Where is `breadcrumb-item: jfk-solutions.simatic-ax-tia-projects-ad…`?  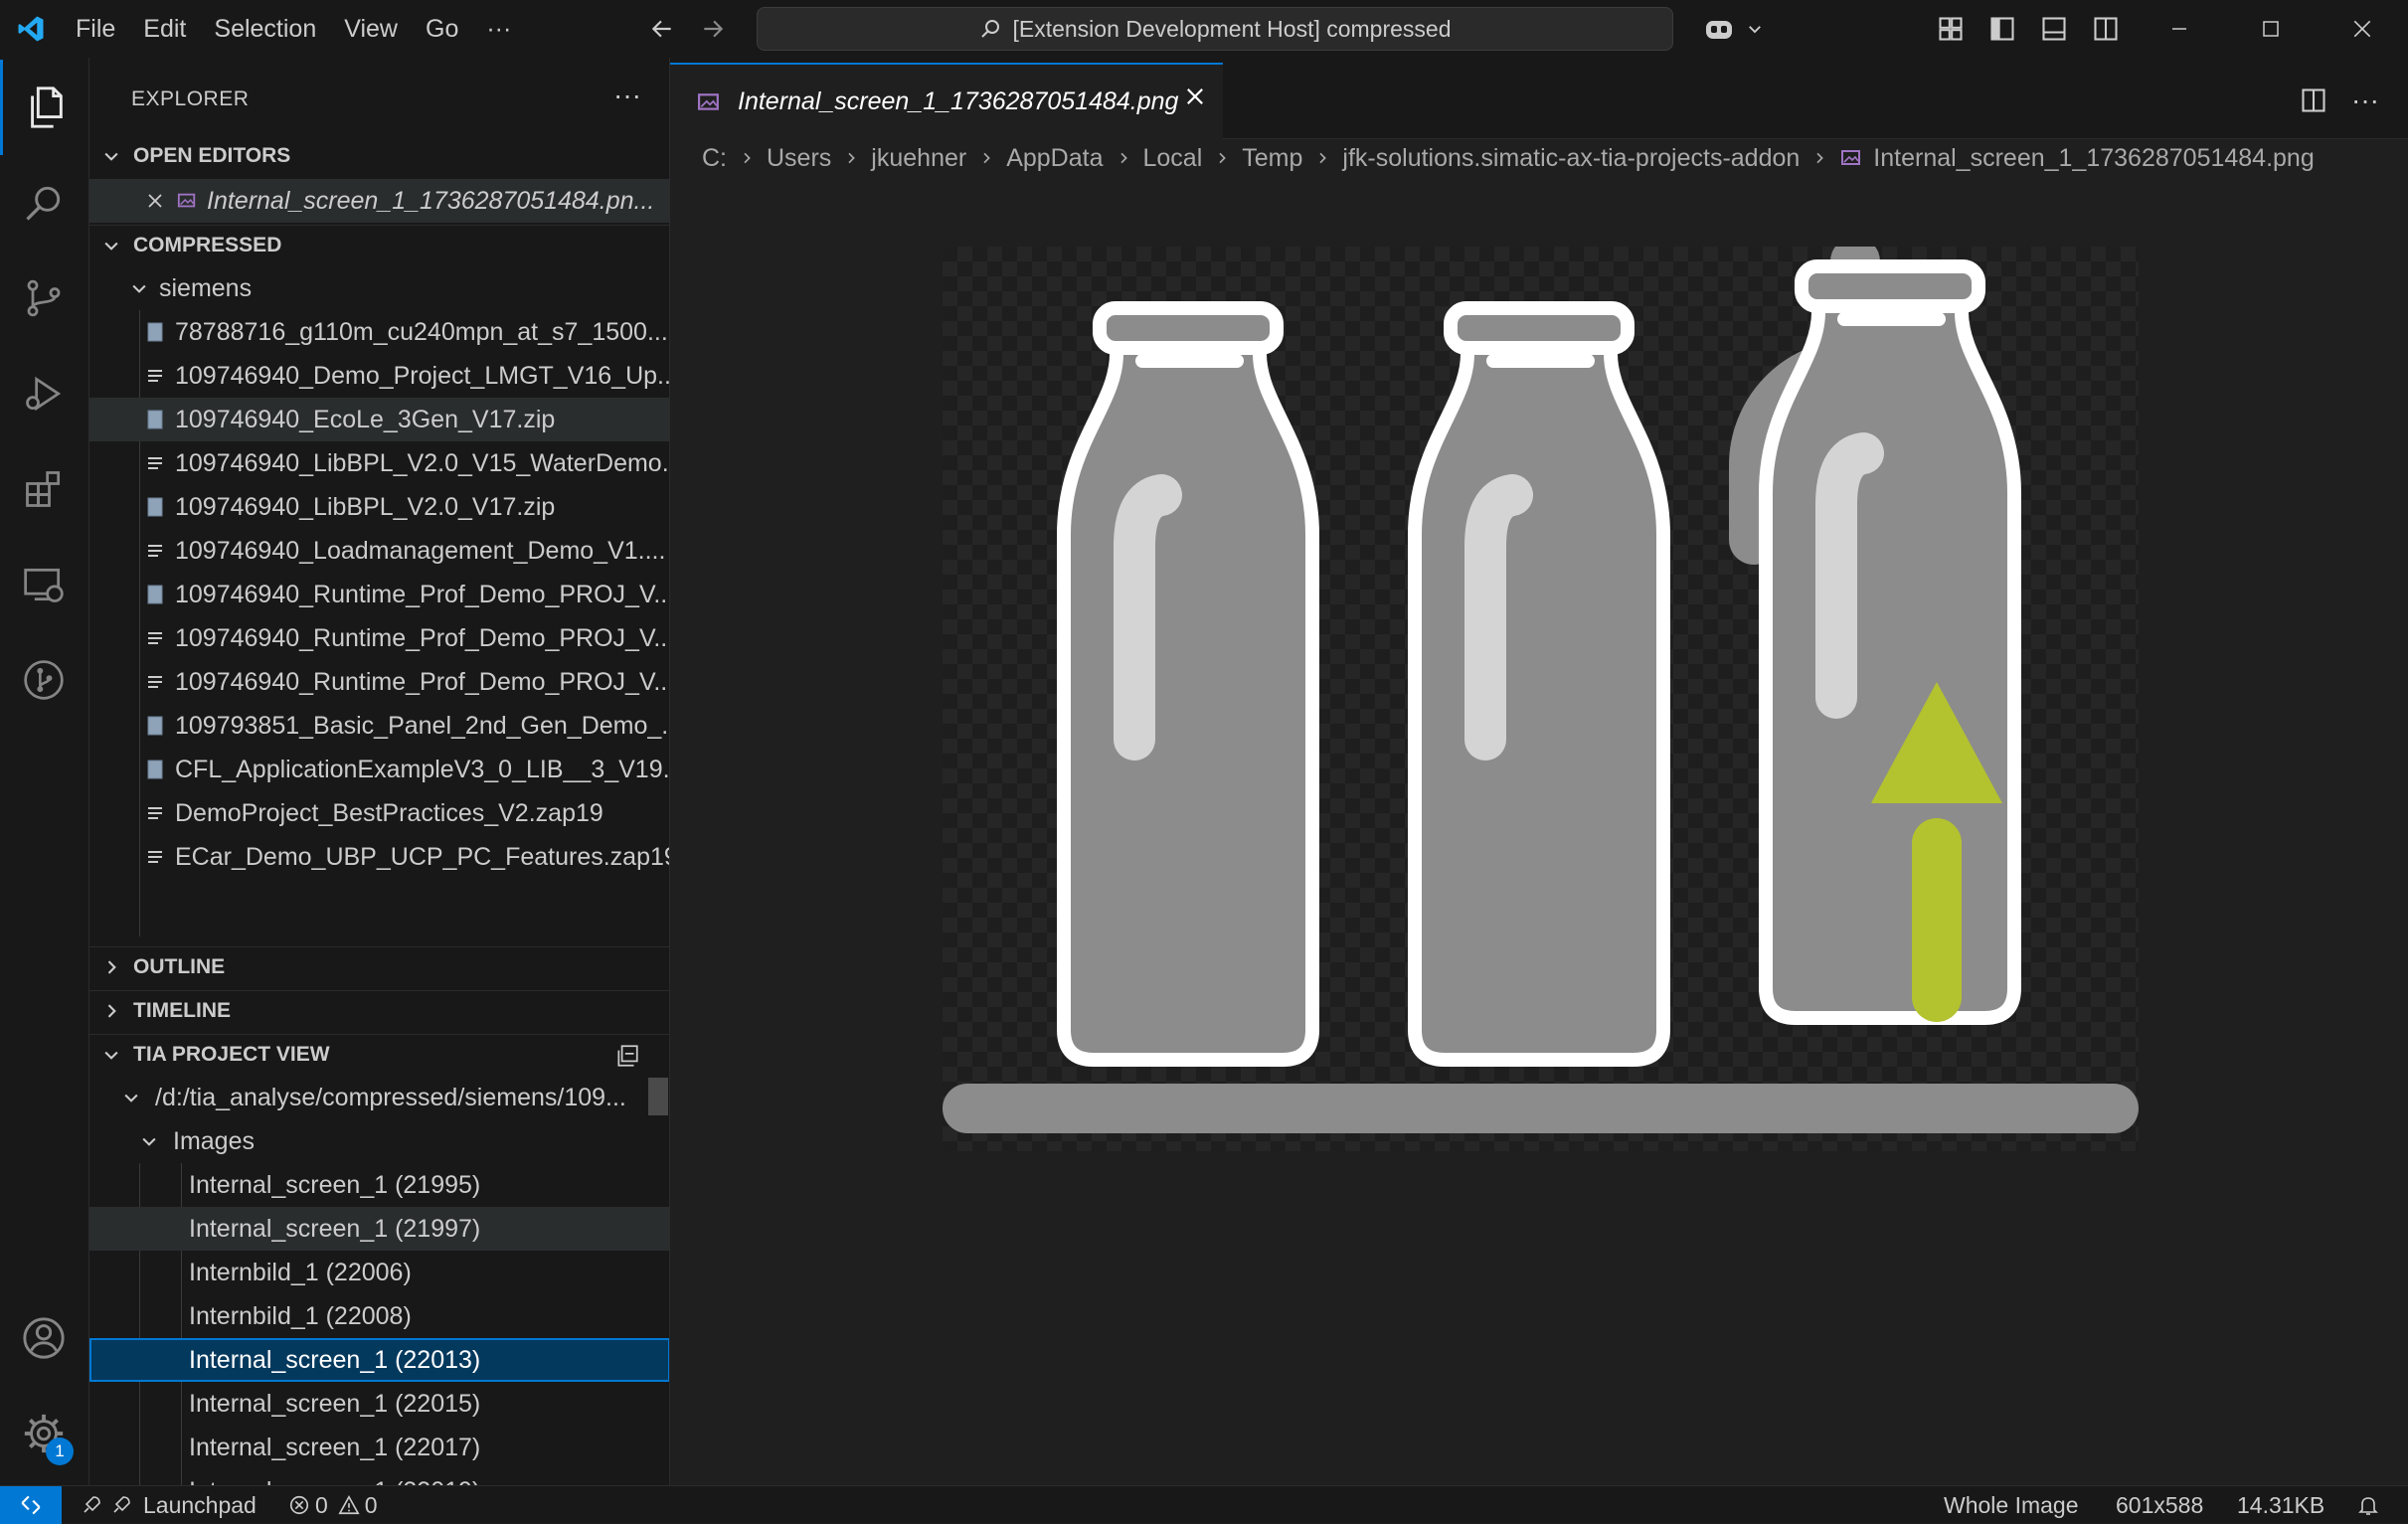
breadcrumb-item: jfk-solutions.simatic-ax-tia-projects-ad… is located at coordinates (1571, 158).